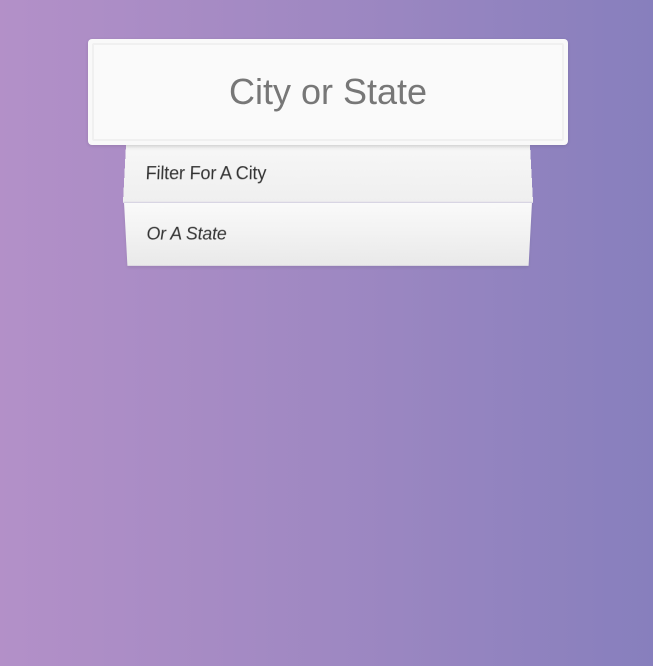 Image resolution: width=653 pixels, height=666 pixels. Describe the element at coordinates (206, 172) in the screenshot. I see `suggestion-label: Filter For A City` at that location.